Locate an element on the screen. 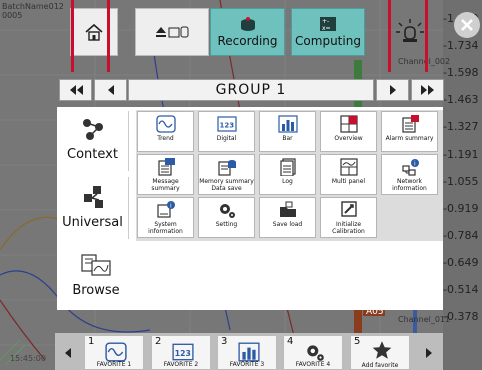 This screenshot has width=482, height=370. tile-message-summary: Message summary is located at coordinates (165, 174).